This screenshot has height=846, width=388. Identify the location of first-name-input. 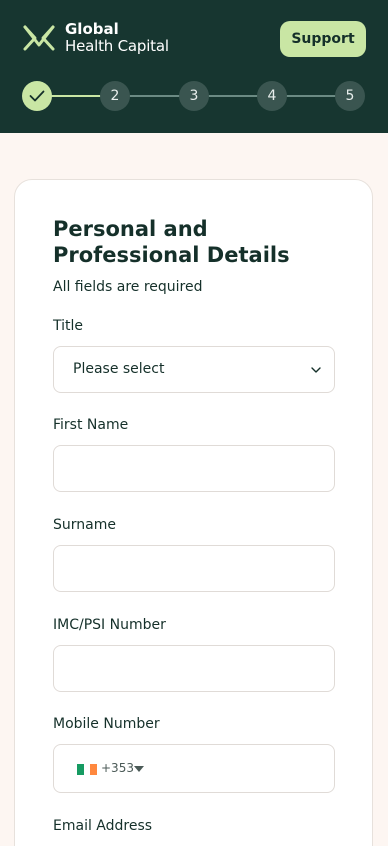
(194, 468).